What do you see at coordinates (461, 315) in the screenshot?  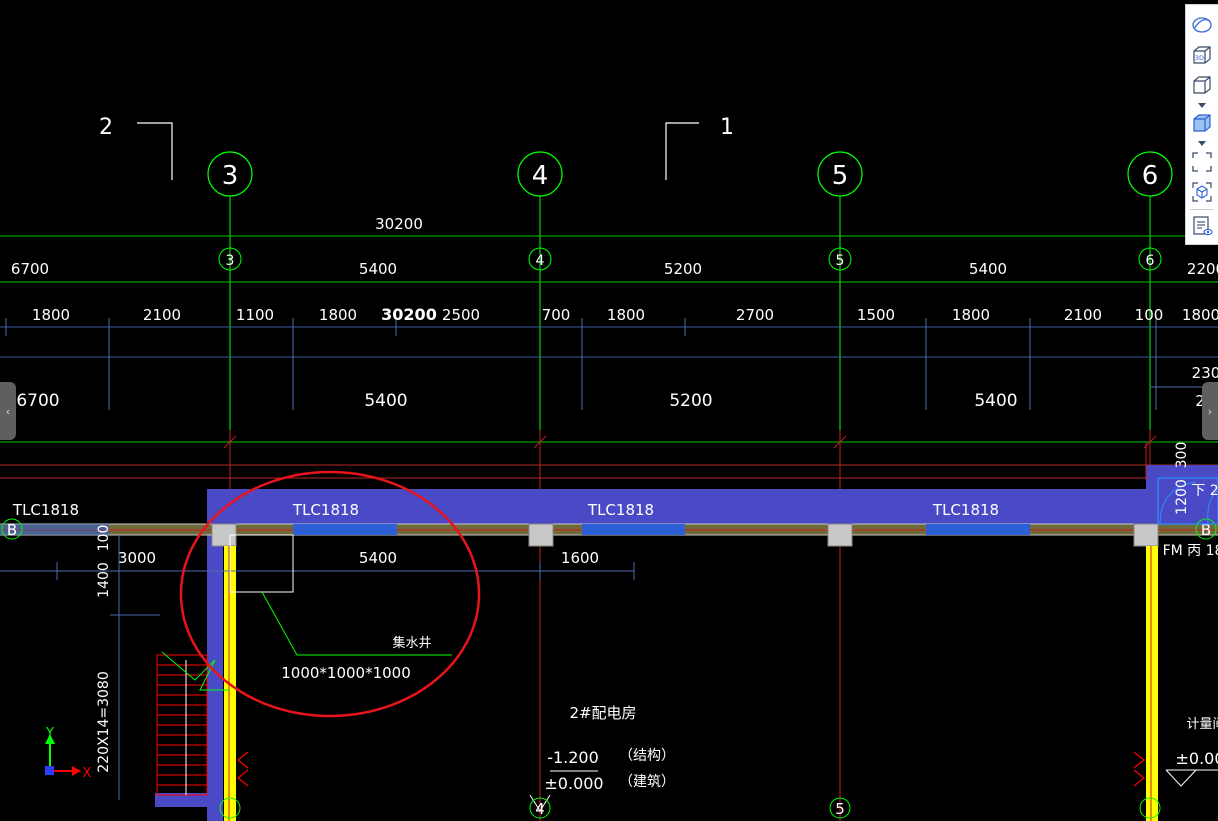 I see `svg-text: 2500` at bounding box center [461, 315].